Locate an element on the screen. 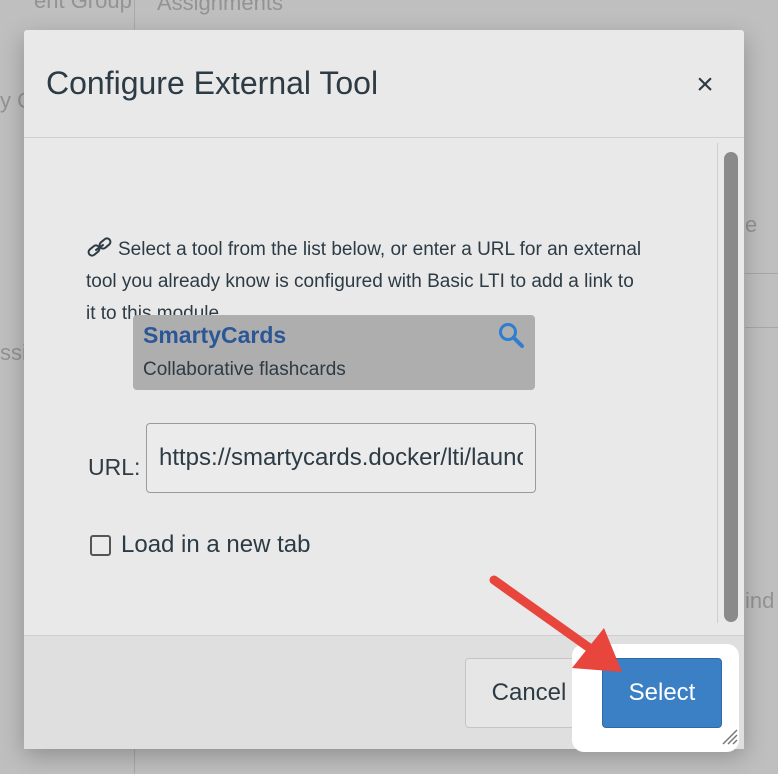  search-icon is located at coordinates (511, 335).